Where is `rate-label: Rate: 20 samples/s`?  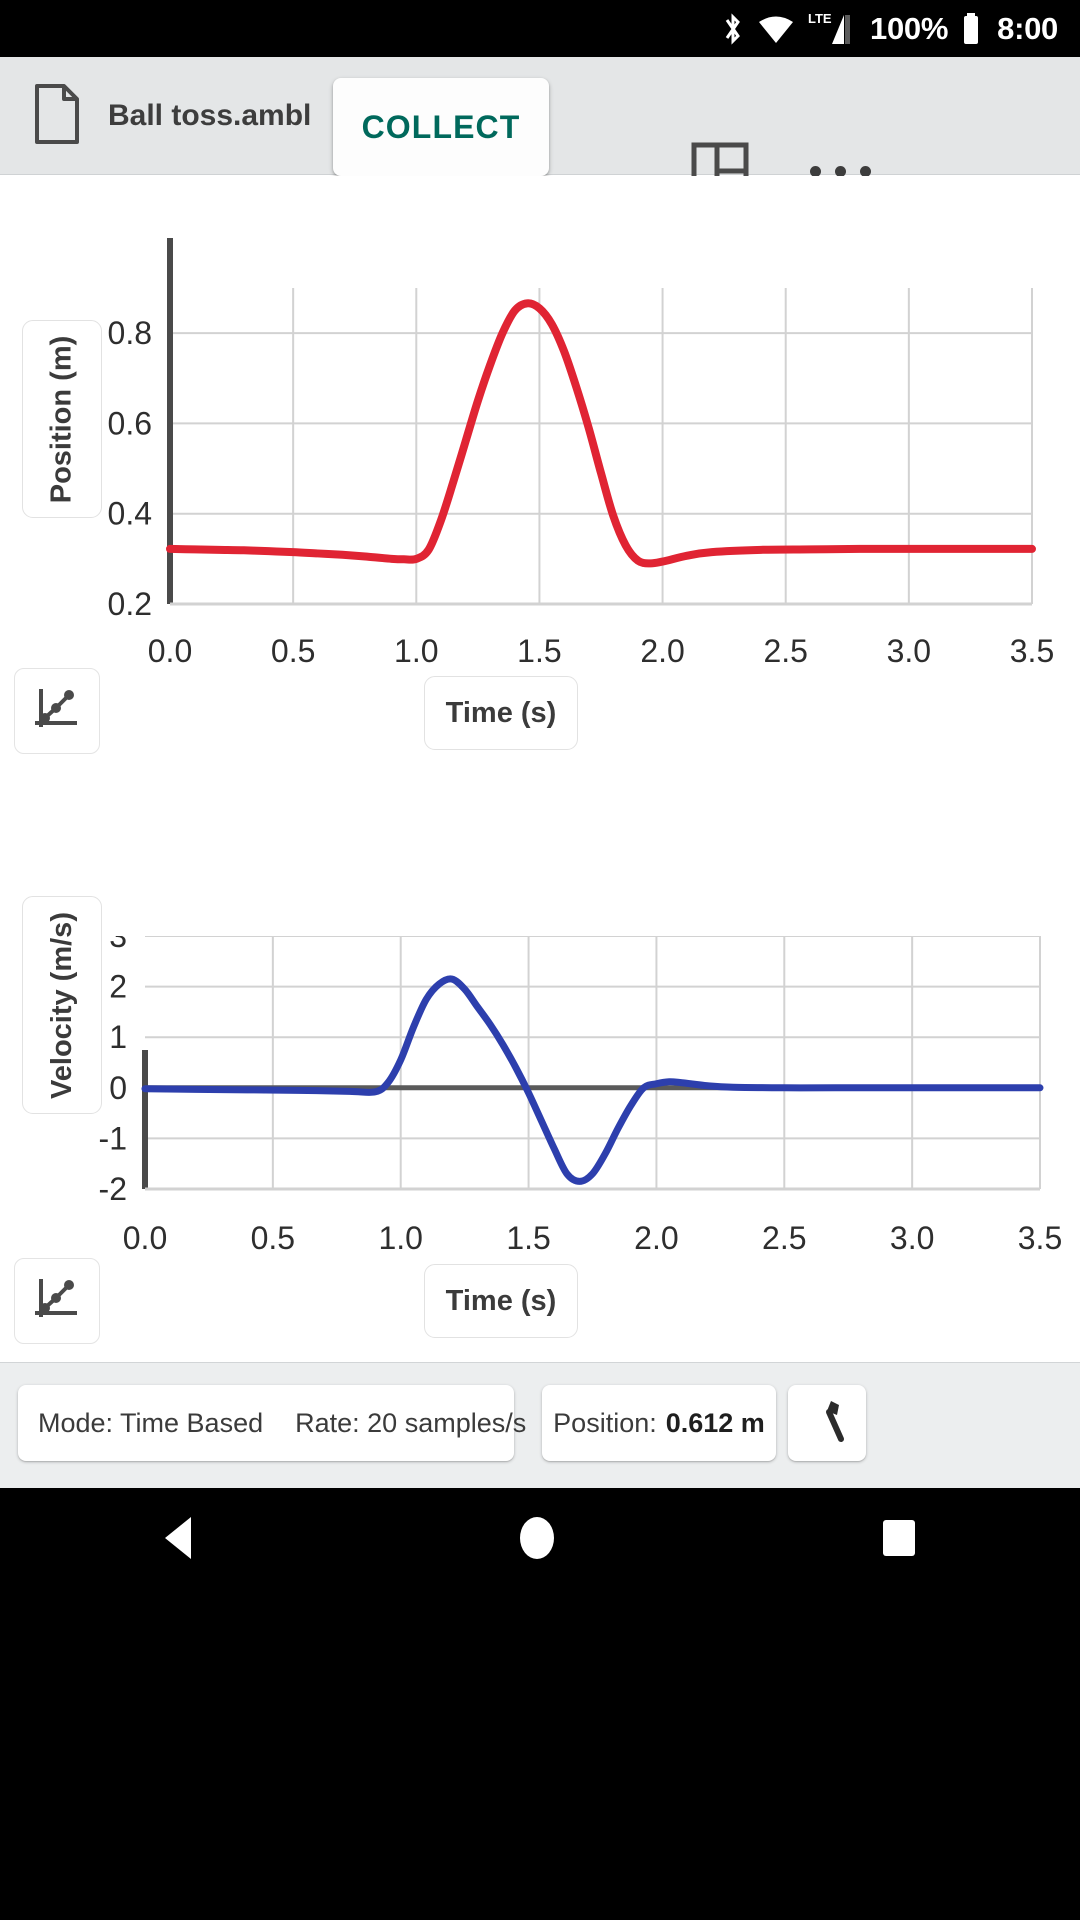 rate-label: Rate: 20 samples/s is located at coordinates (411, 1422).